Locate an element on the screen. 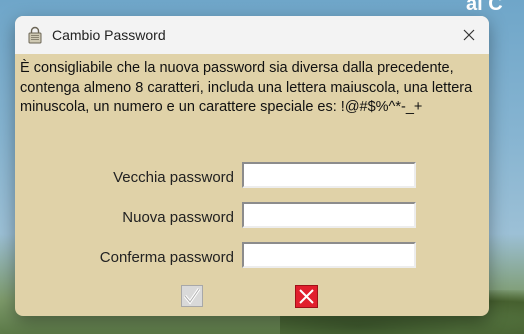 Image resolution: width=524 pixels, height=334 pixels. checkmark-icon is located at coordinates (192, 296).